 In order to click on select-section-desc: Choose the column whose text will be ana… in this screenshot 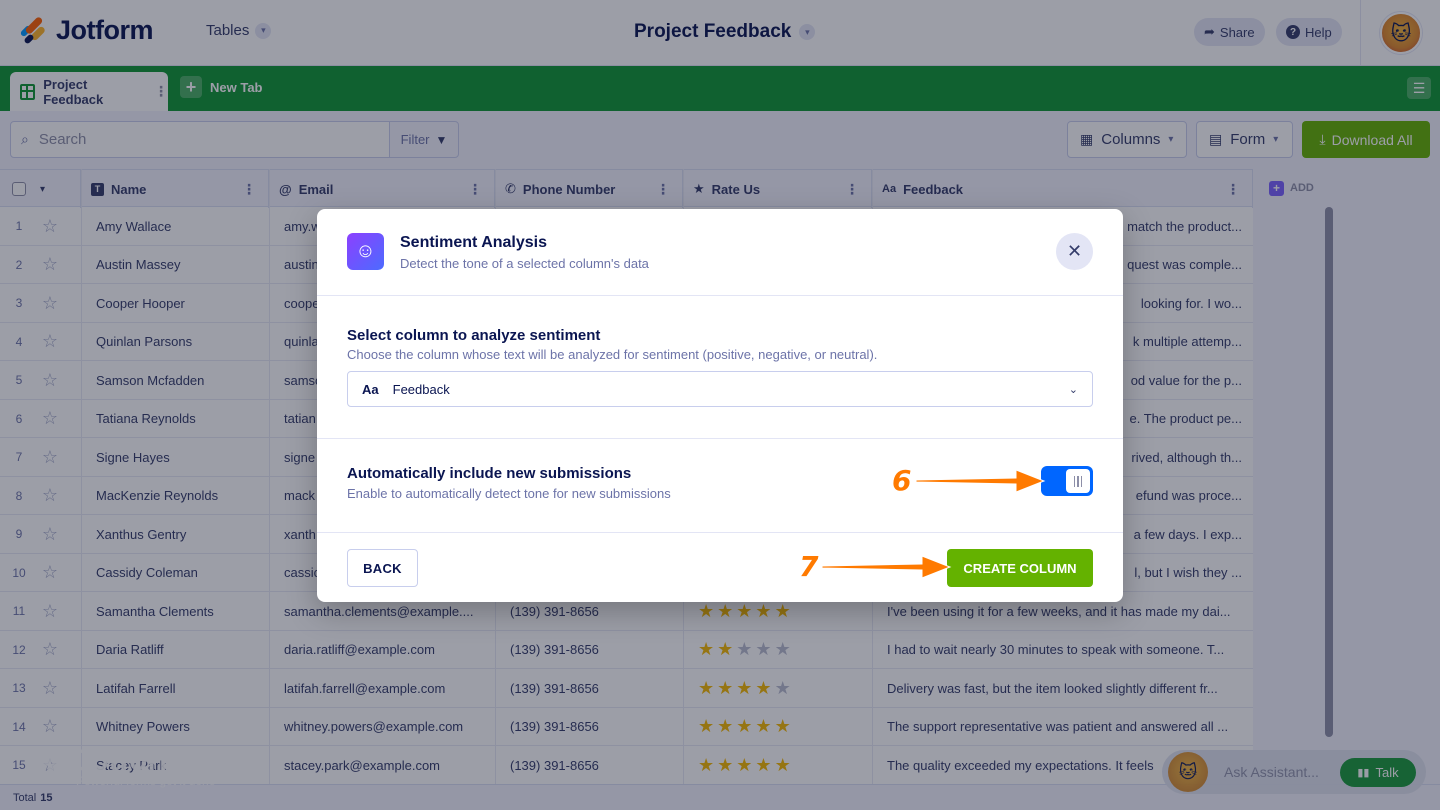, I will do `click(612, 354)`.